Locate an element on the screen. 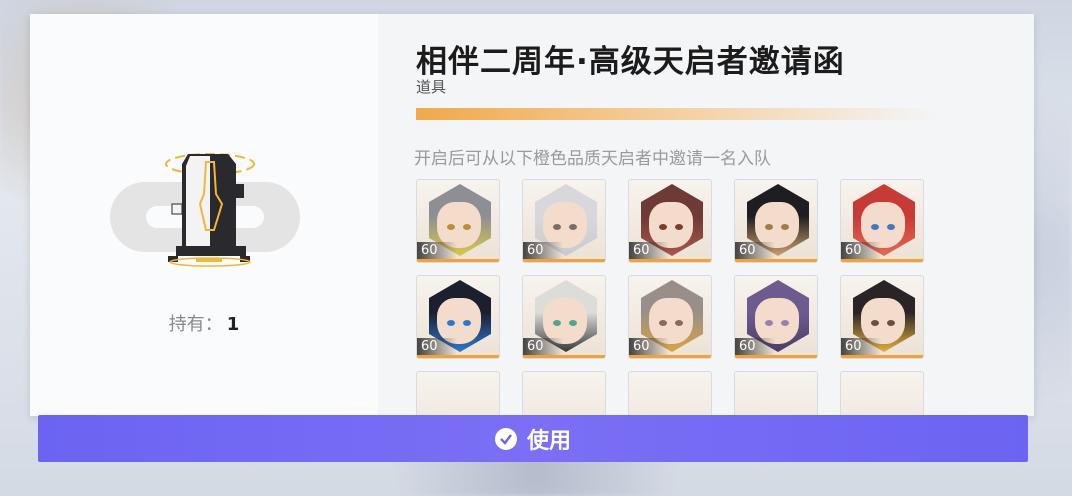  item-description: 开启后可从以下橙色品质天启者中邀请一名入队 is located at coordinates (592, 159).